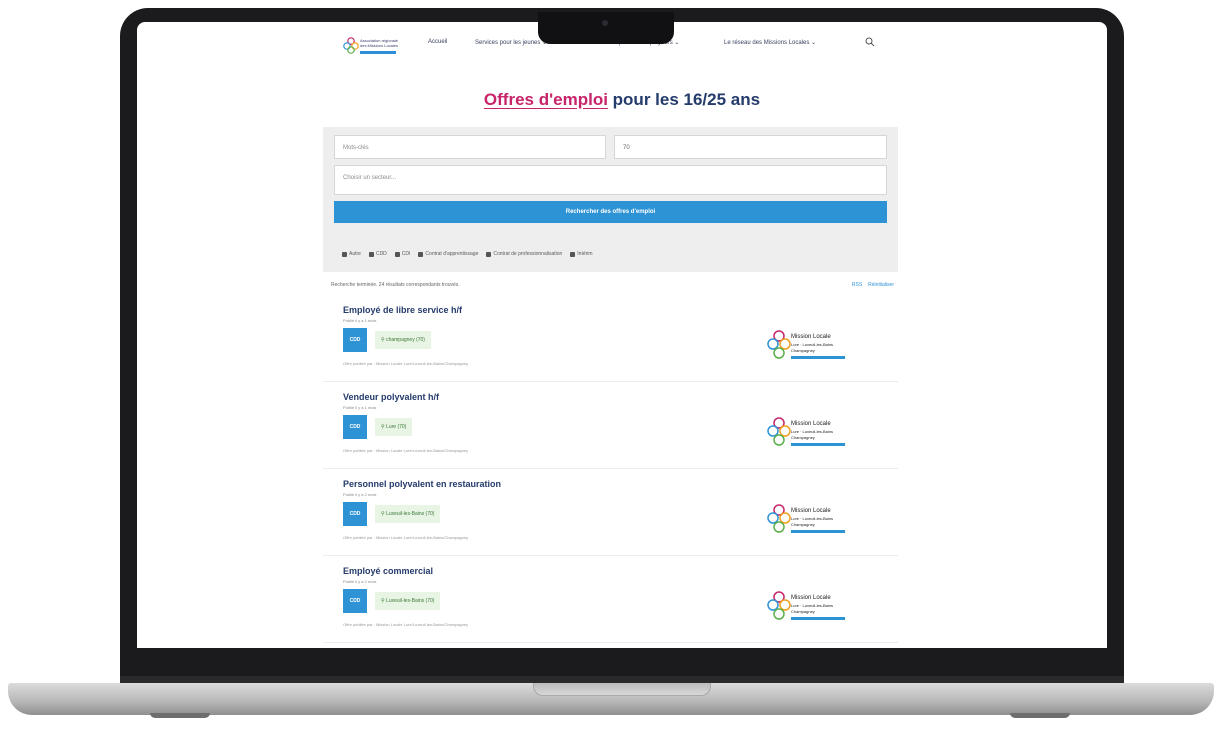 The width and height of the screenshot is (1221, 729). What do you see at coordinates (610, 212) in the screenshot?
I see `search-submit-button: Rechercher des offres d'emploi` at bounding box center [610, 212].